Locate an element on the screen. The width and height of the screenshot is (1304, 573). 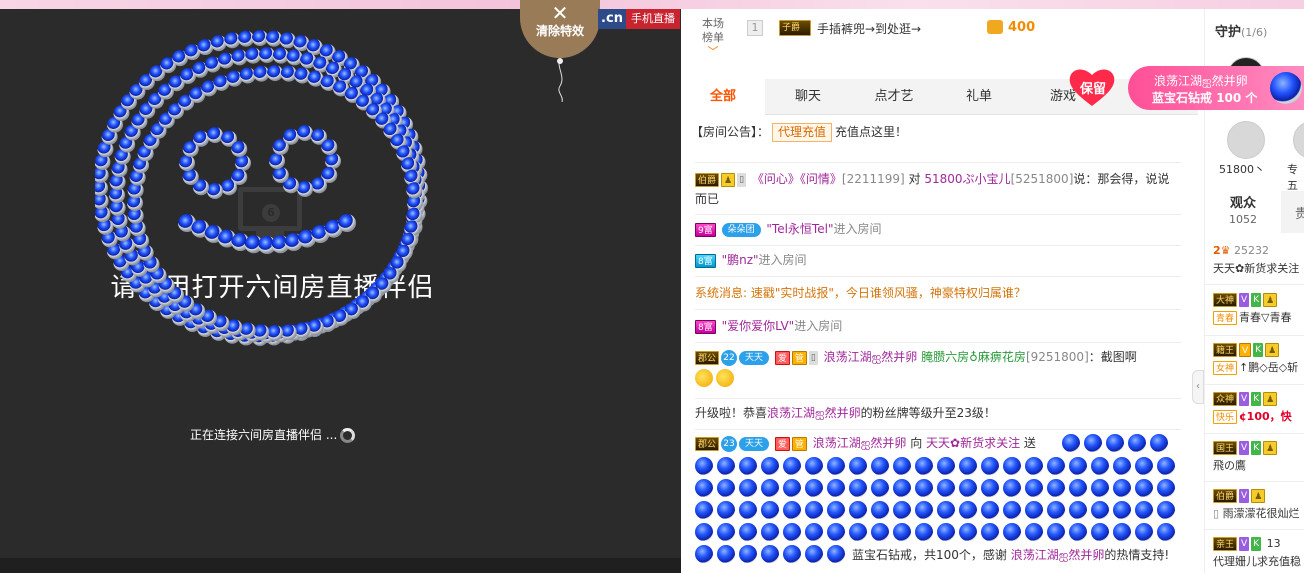
audience-row: ▯ 雨濛濛花很灿烂 is located at coordinates (1258, 514).